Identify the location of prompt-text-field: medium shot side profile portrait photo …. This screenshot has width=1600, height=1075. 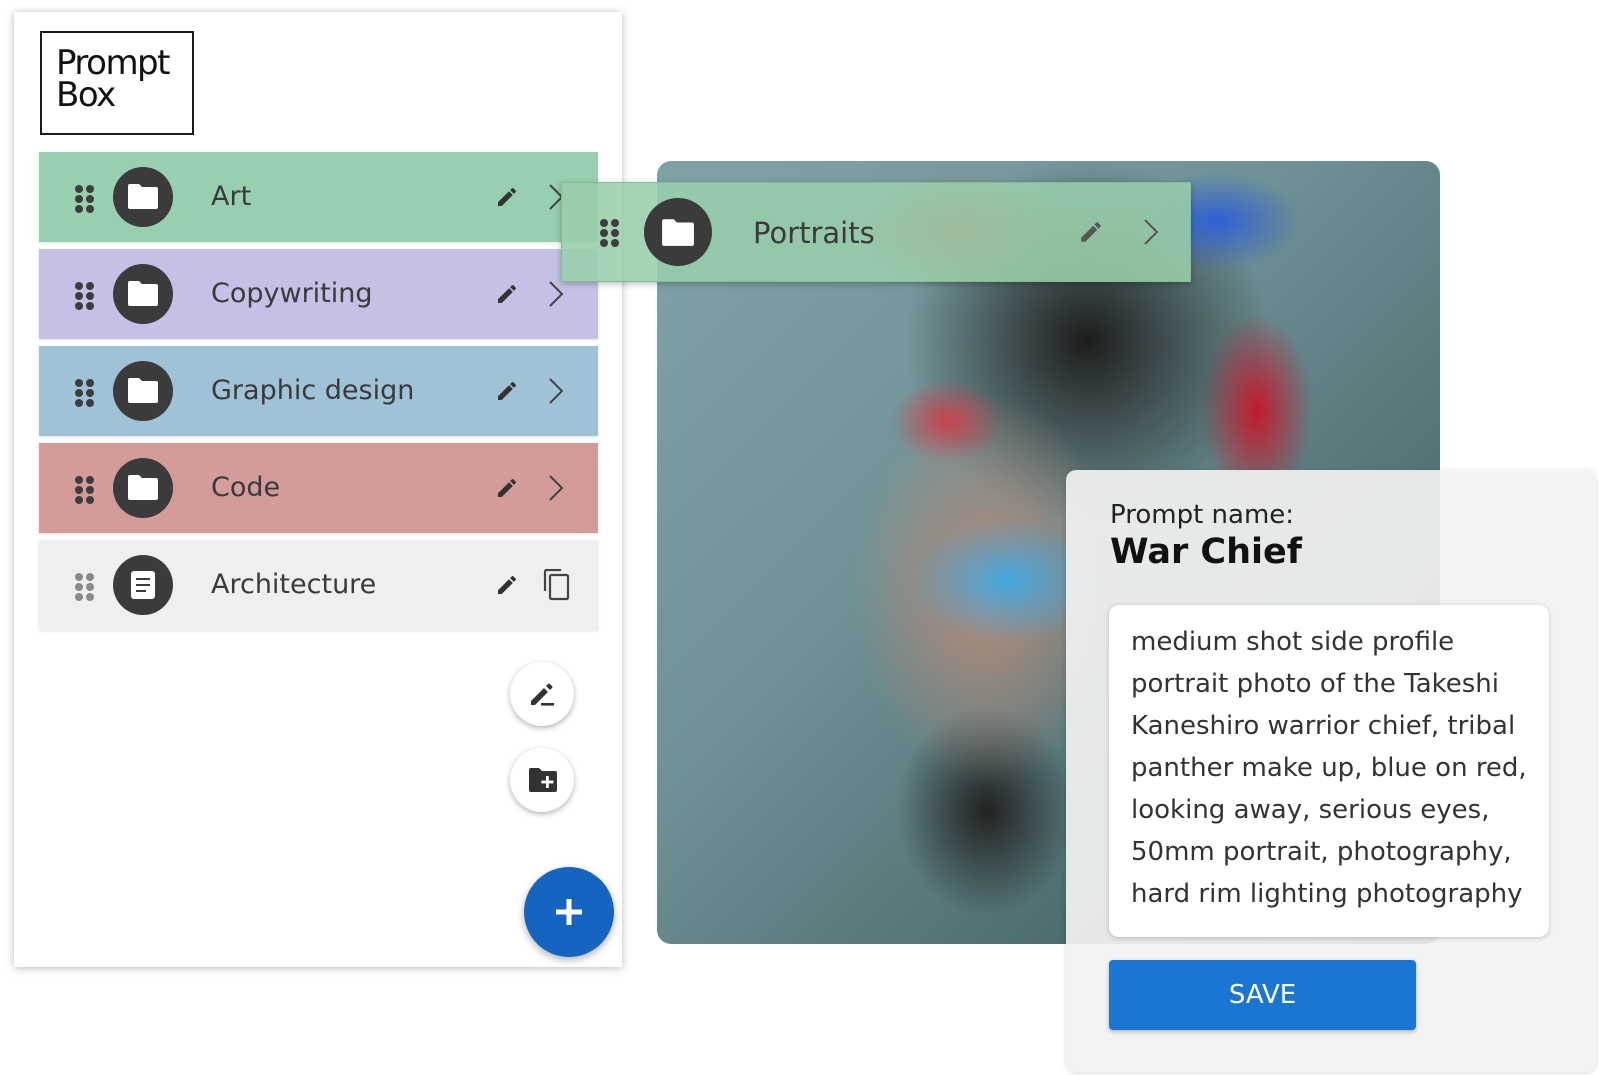
(1329, 771).